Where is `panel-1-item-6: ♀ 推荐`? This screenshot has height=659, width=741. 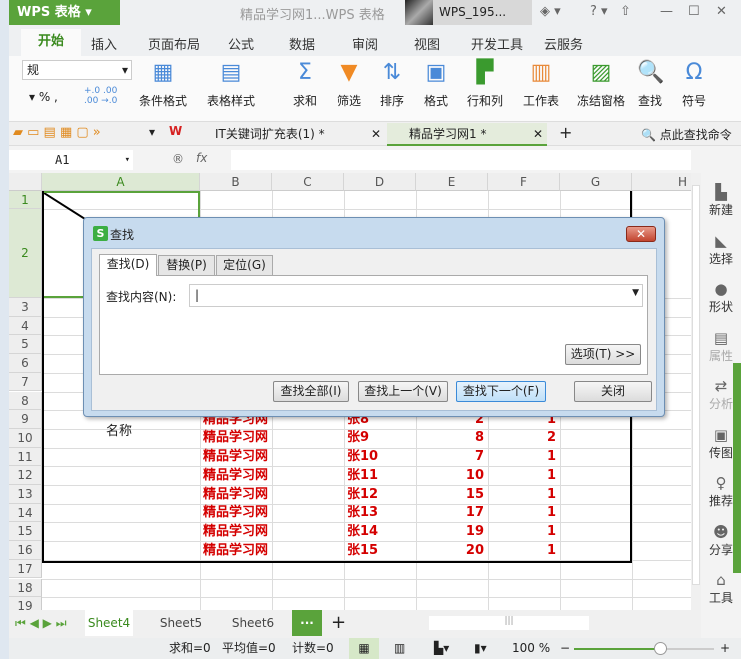
panel-1-item-6: ♀ 推荐 is located at coordinates (721, 491).